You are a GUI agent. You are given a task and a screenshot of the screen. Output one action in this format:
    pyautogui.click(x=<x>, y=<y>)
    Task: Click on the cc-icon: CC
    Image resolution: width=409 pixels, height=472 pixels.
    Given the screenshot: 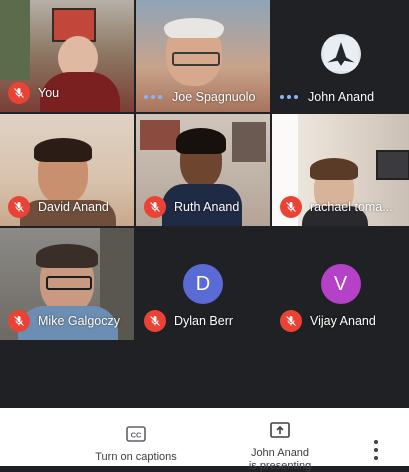 What is the action you would take?
    pyautogui.click(x=136, y=434)
    